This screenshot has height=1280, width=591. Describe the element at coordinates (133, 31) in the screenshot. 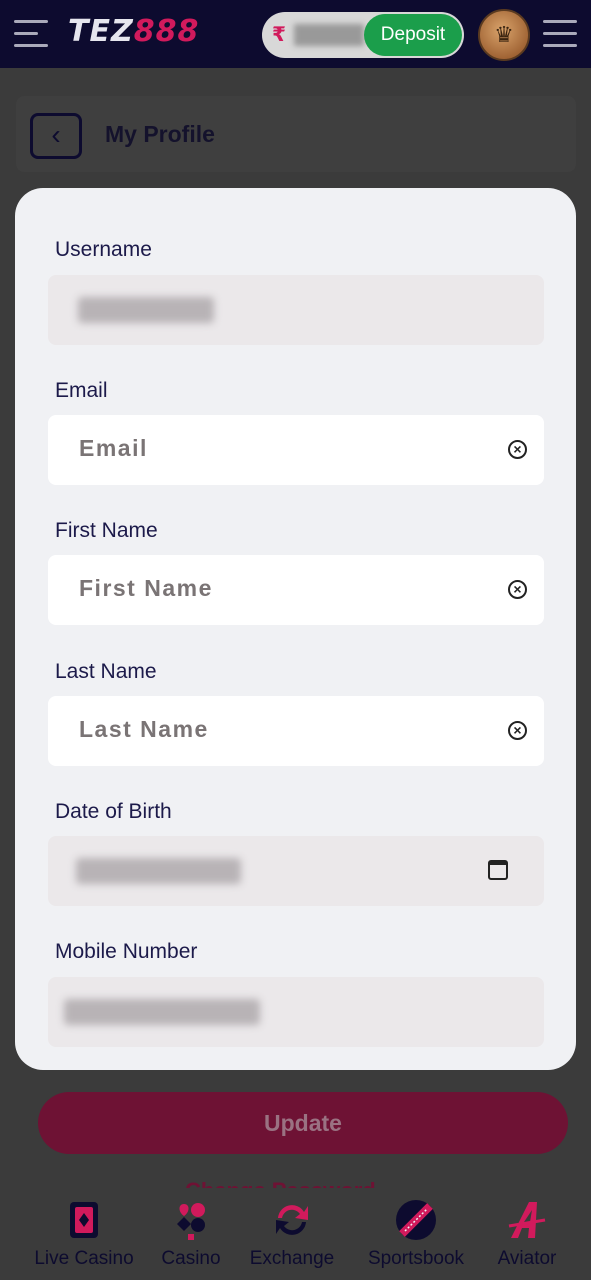

I see `brand-logo: TEZ888` at that location.